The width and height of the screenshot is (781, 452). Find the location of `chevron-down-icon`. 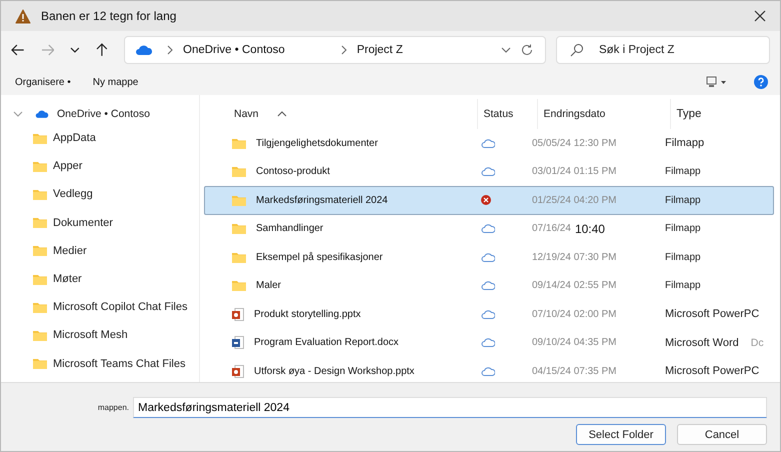

chevron-down-icon is located at coordinates (75, 50).